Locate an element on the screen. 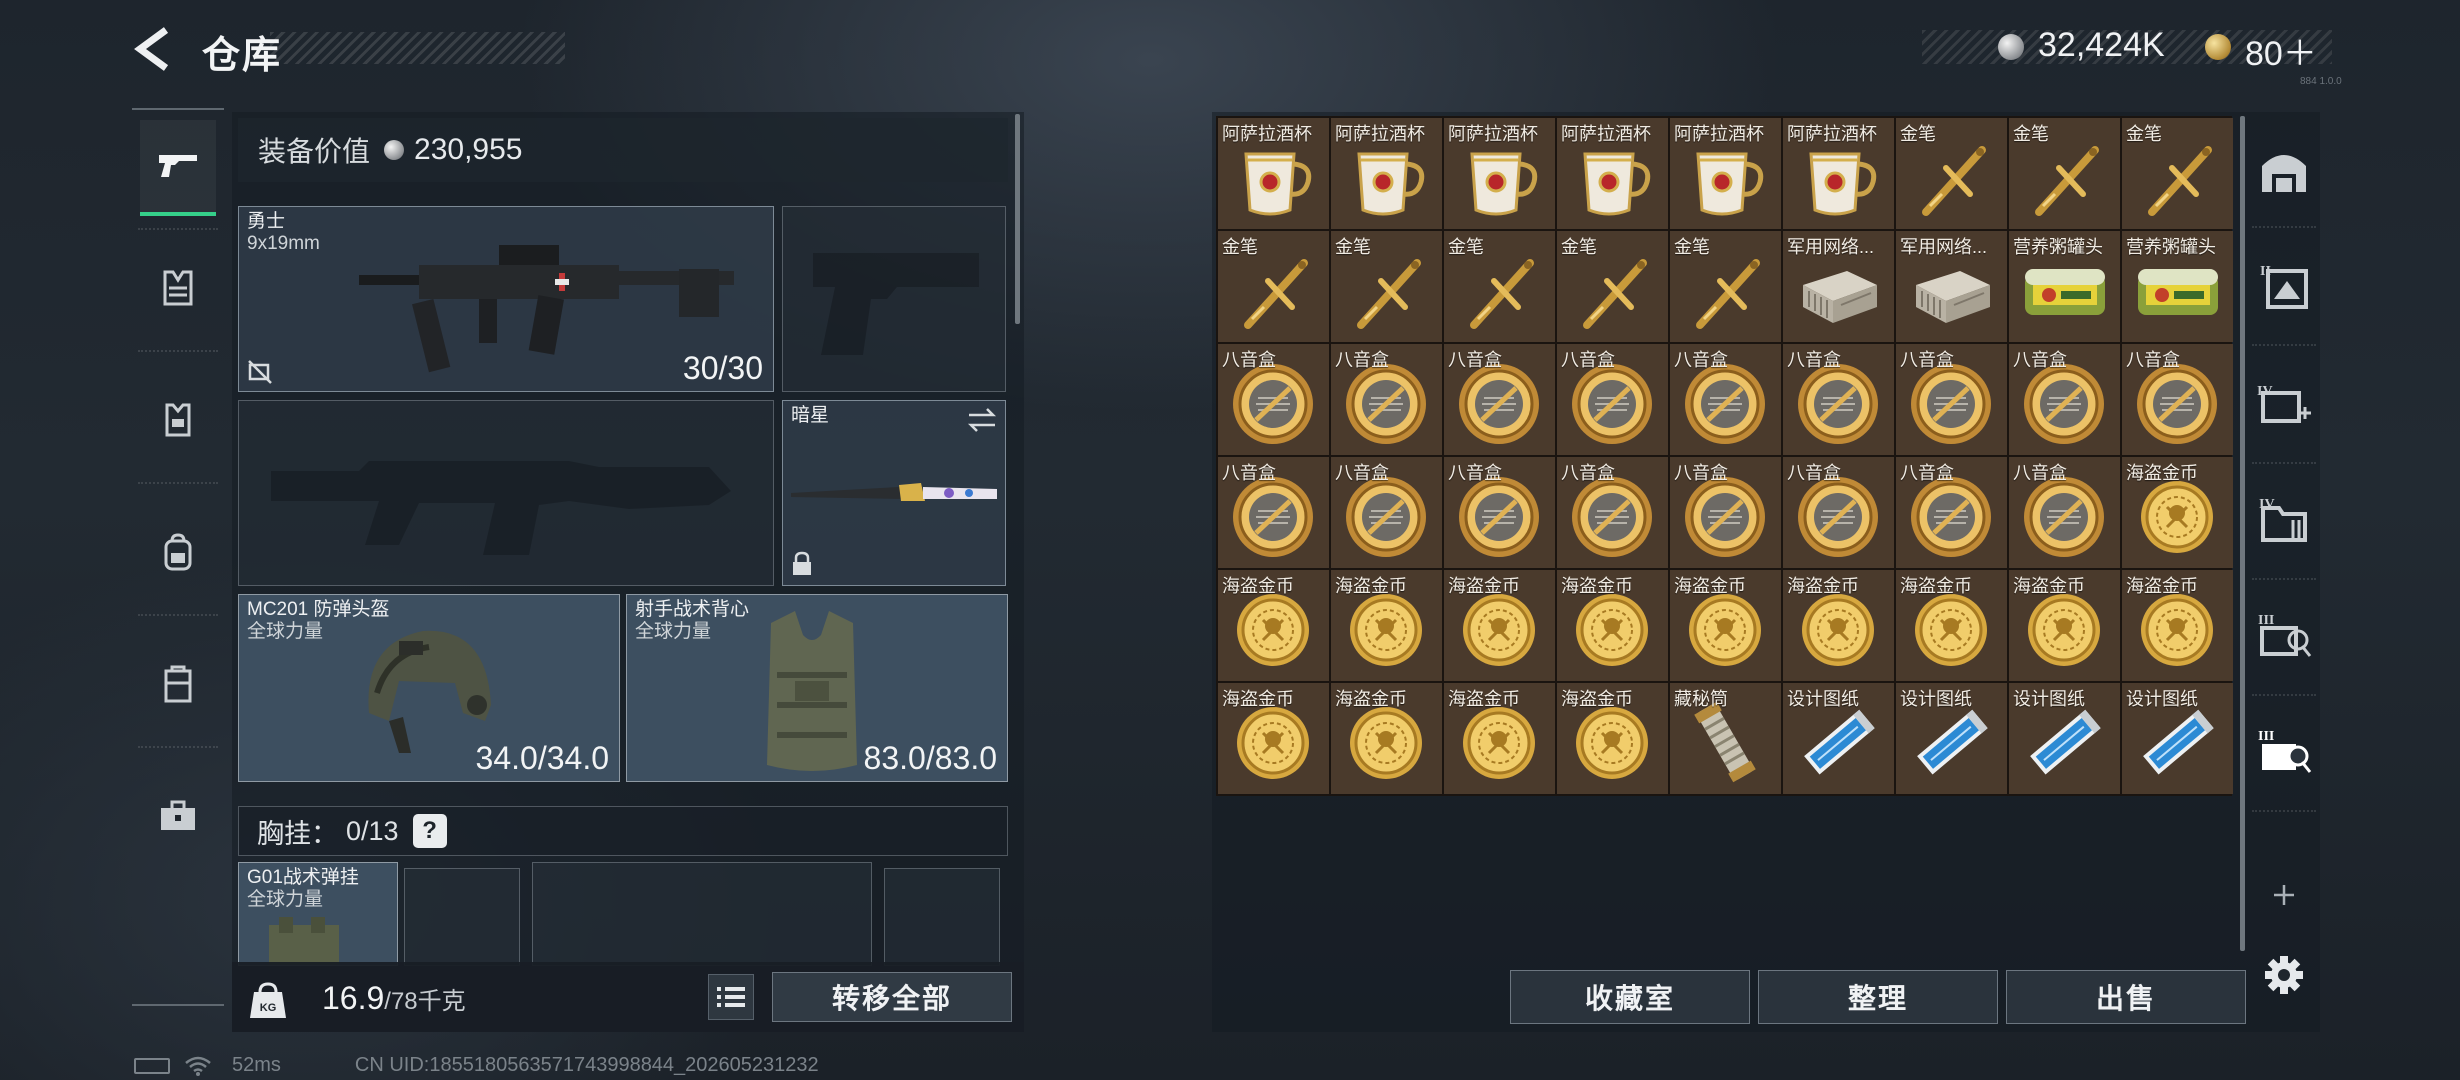  rig-slot: G01战术弹挂 全球力量 is located at coordinates (318, 914).